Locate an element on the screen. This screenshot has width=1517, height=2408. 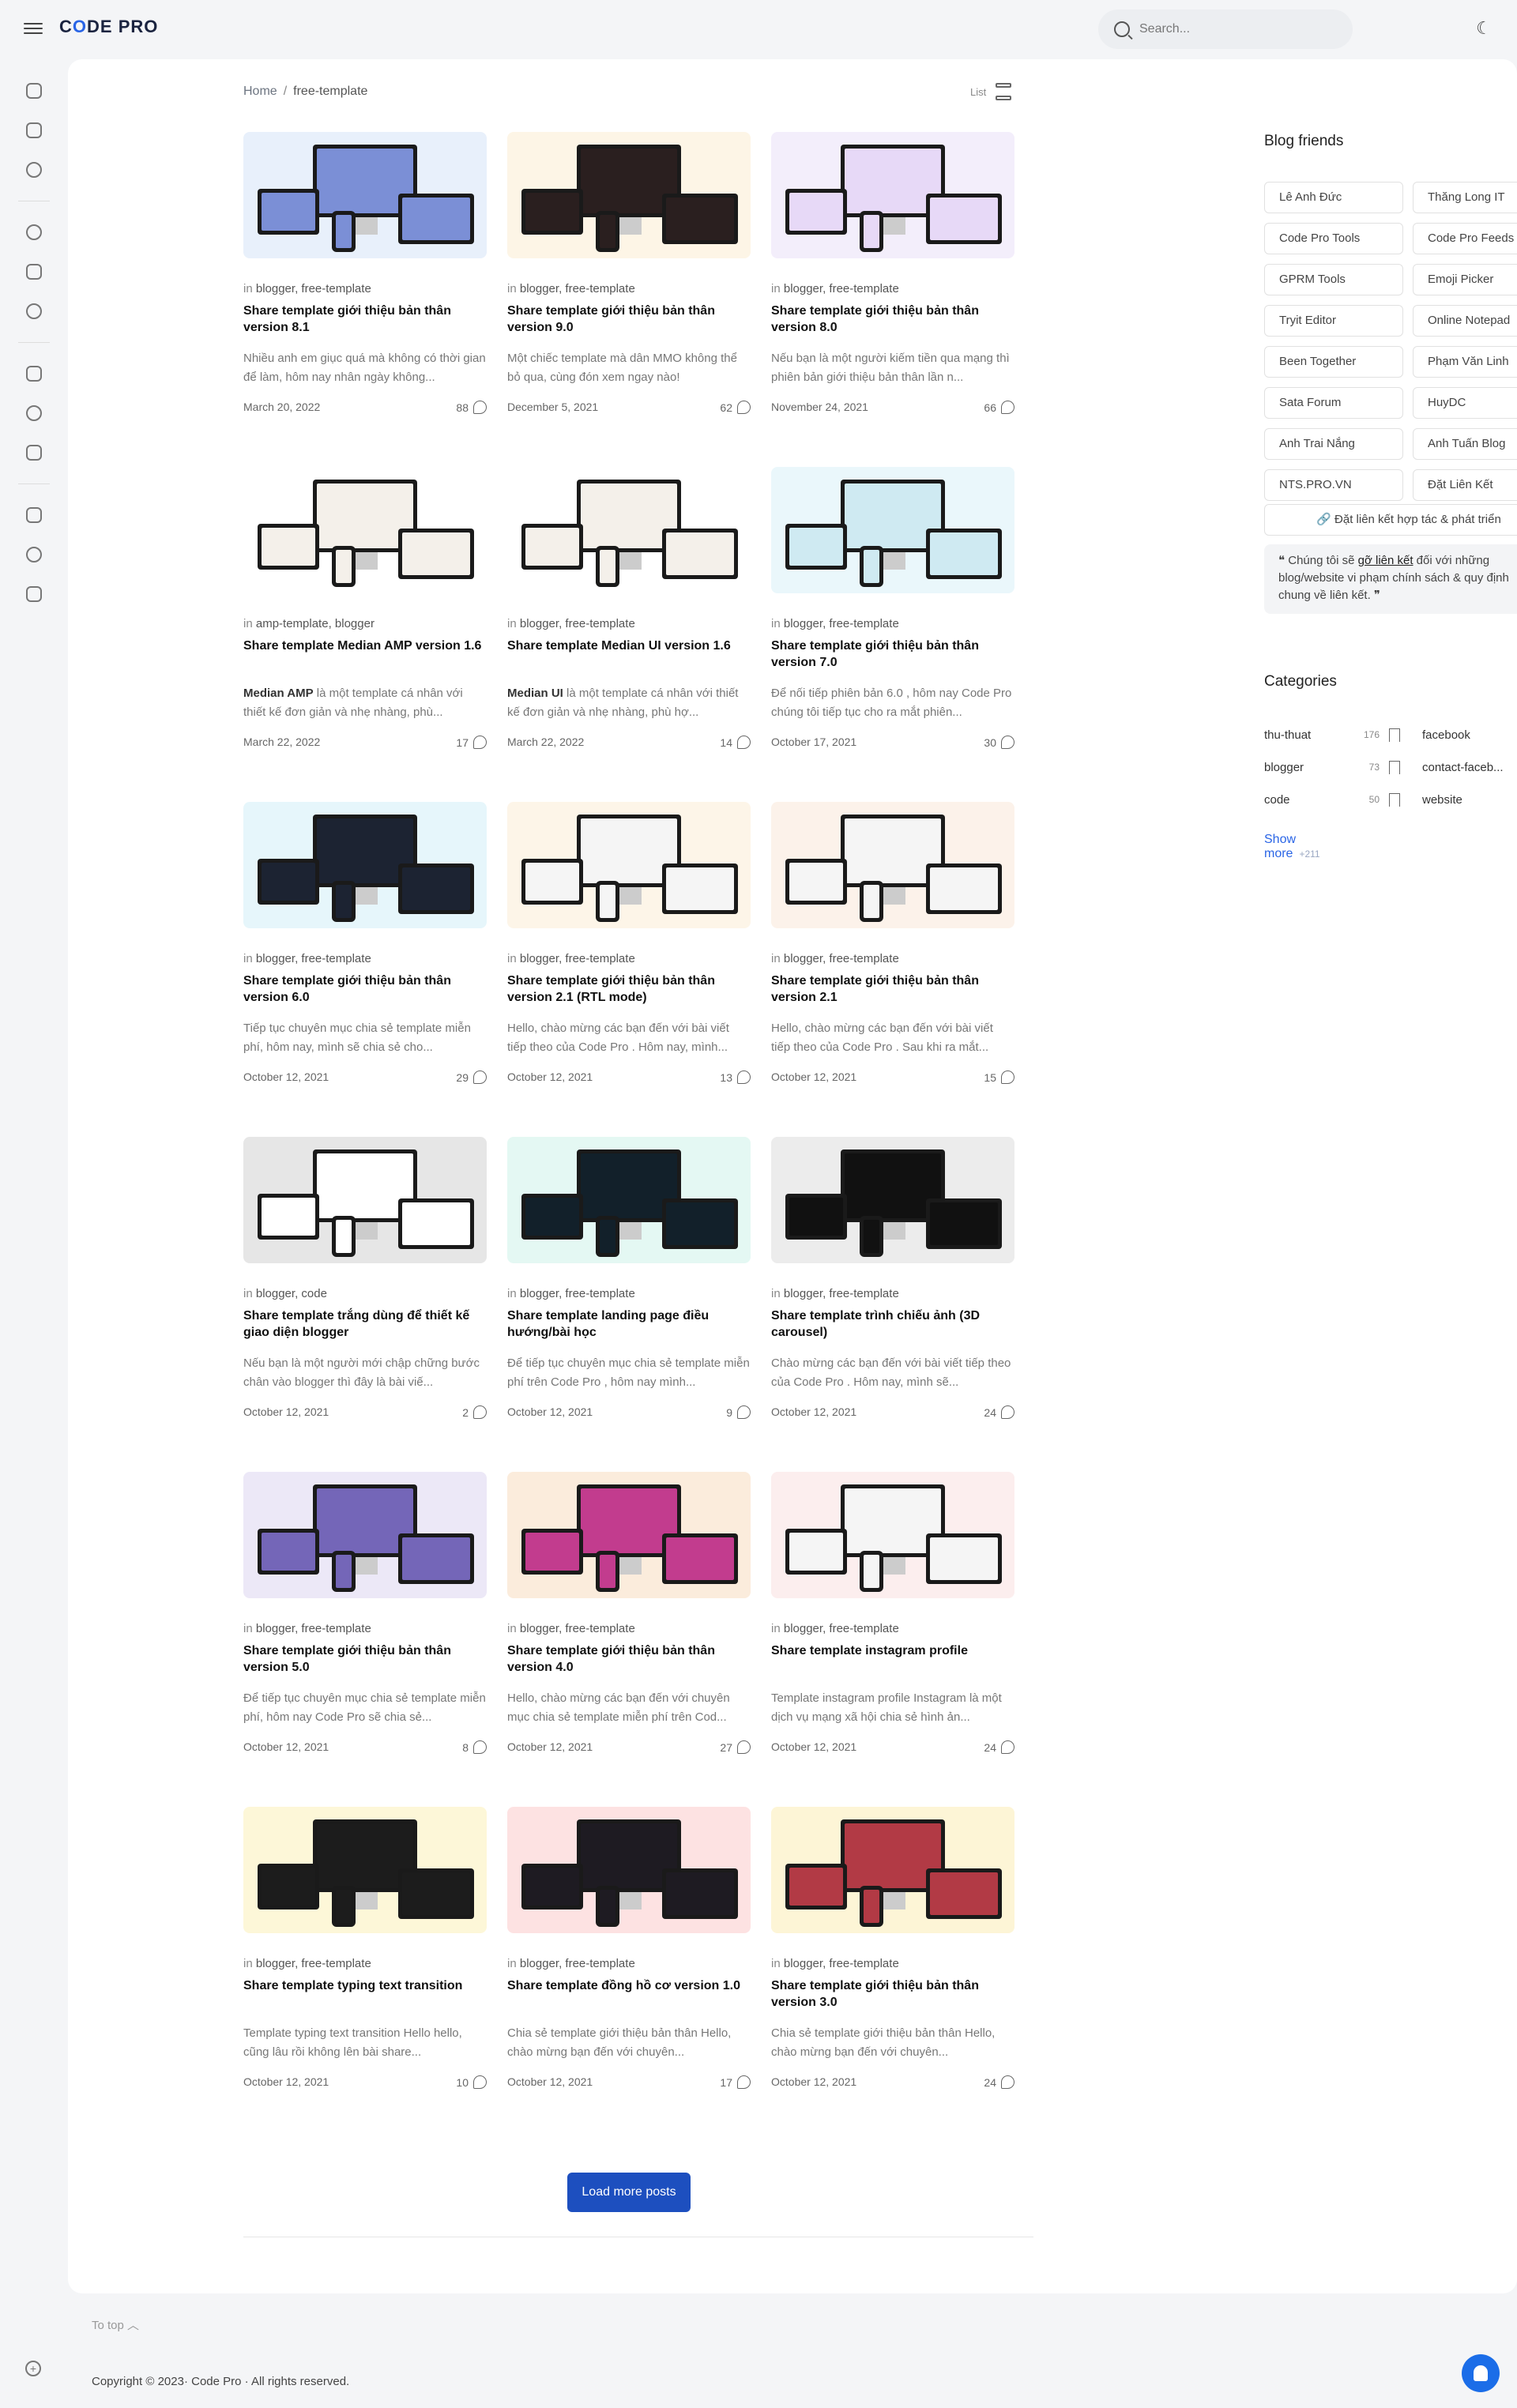
category-item: thu-thuat 176 is located at coordinates (1334, 735).